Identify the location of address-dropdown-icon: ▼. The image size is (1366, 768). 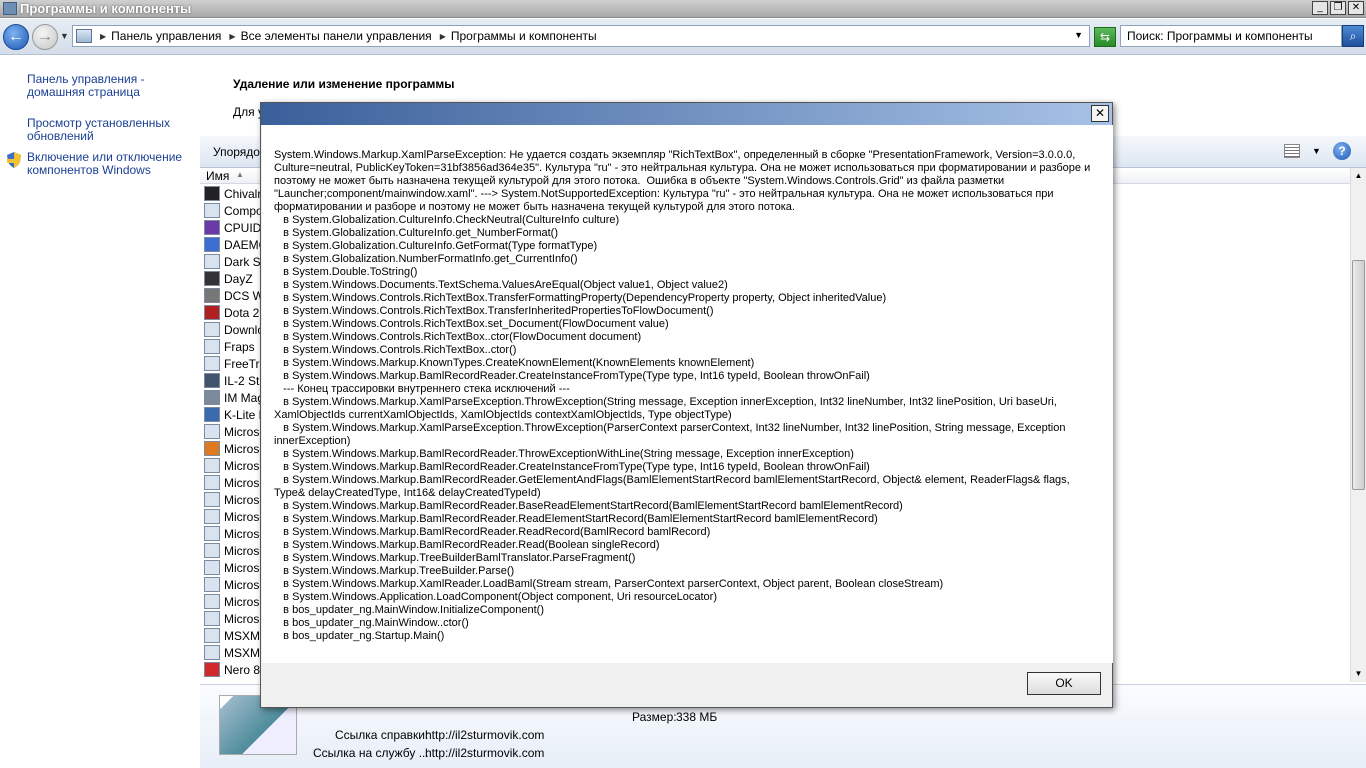
(1078, 35).